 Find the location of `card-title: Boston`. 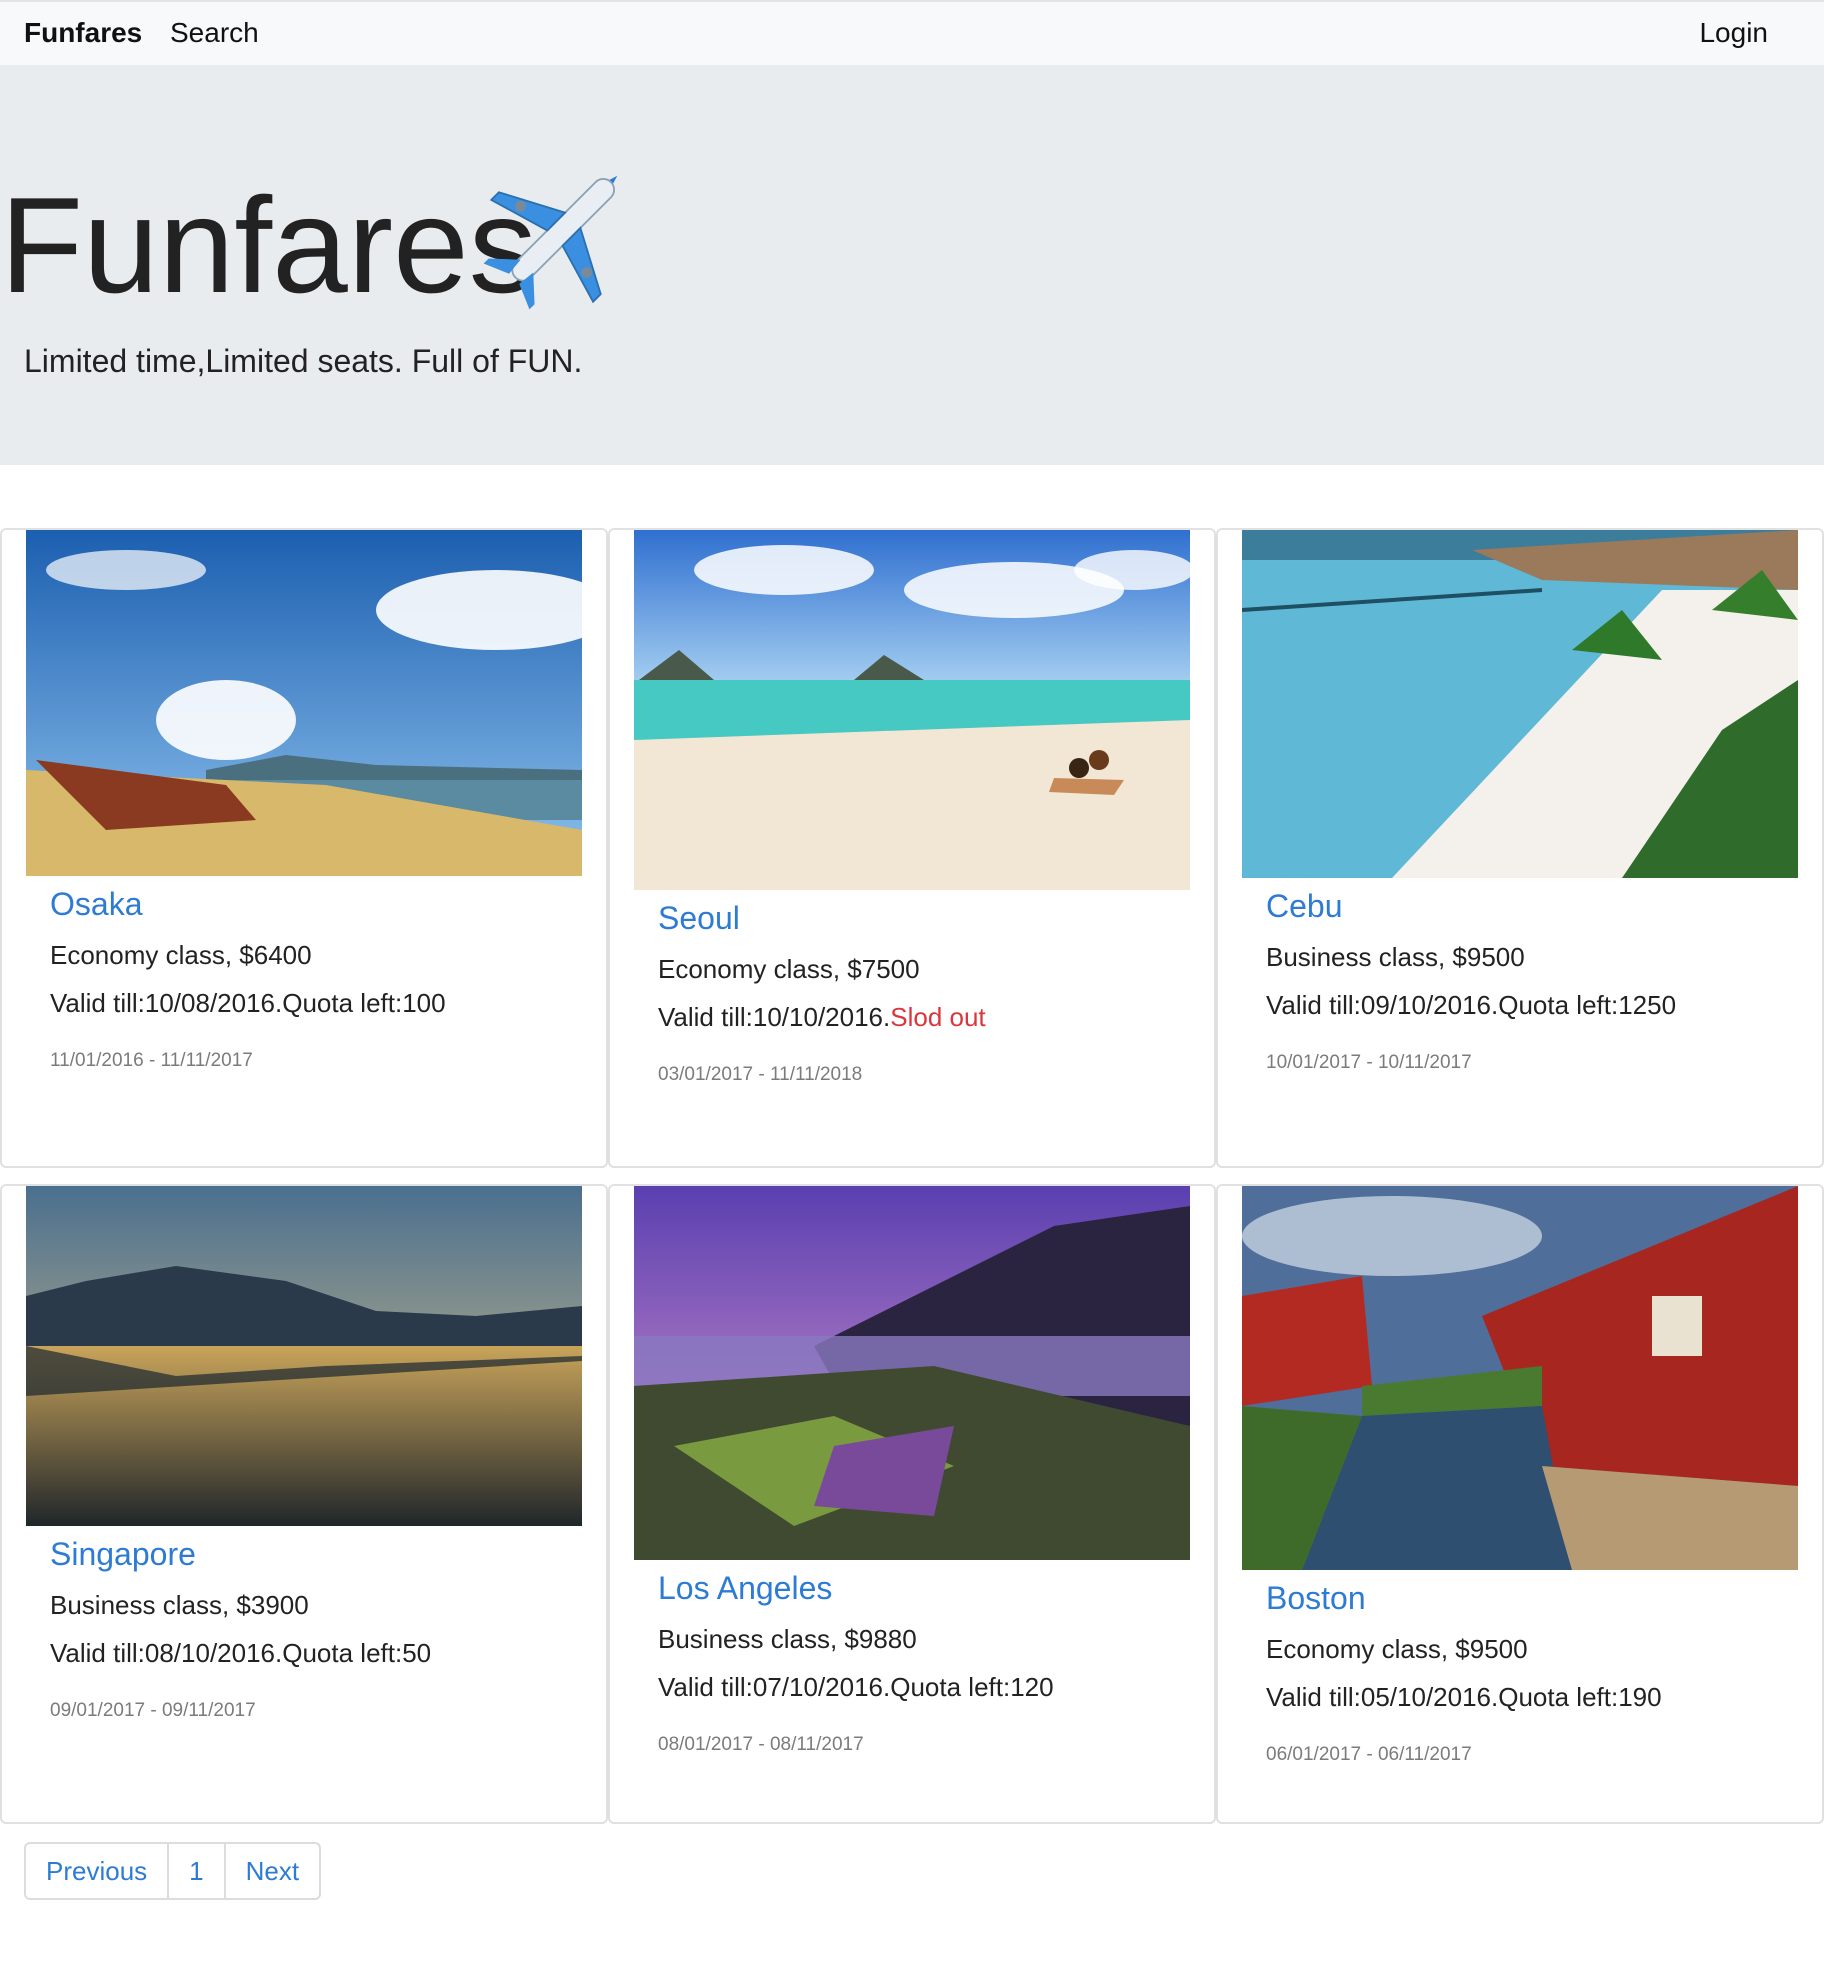

card-title: Boston is located at coordinates (1316, 1598).